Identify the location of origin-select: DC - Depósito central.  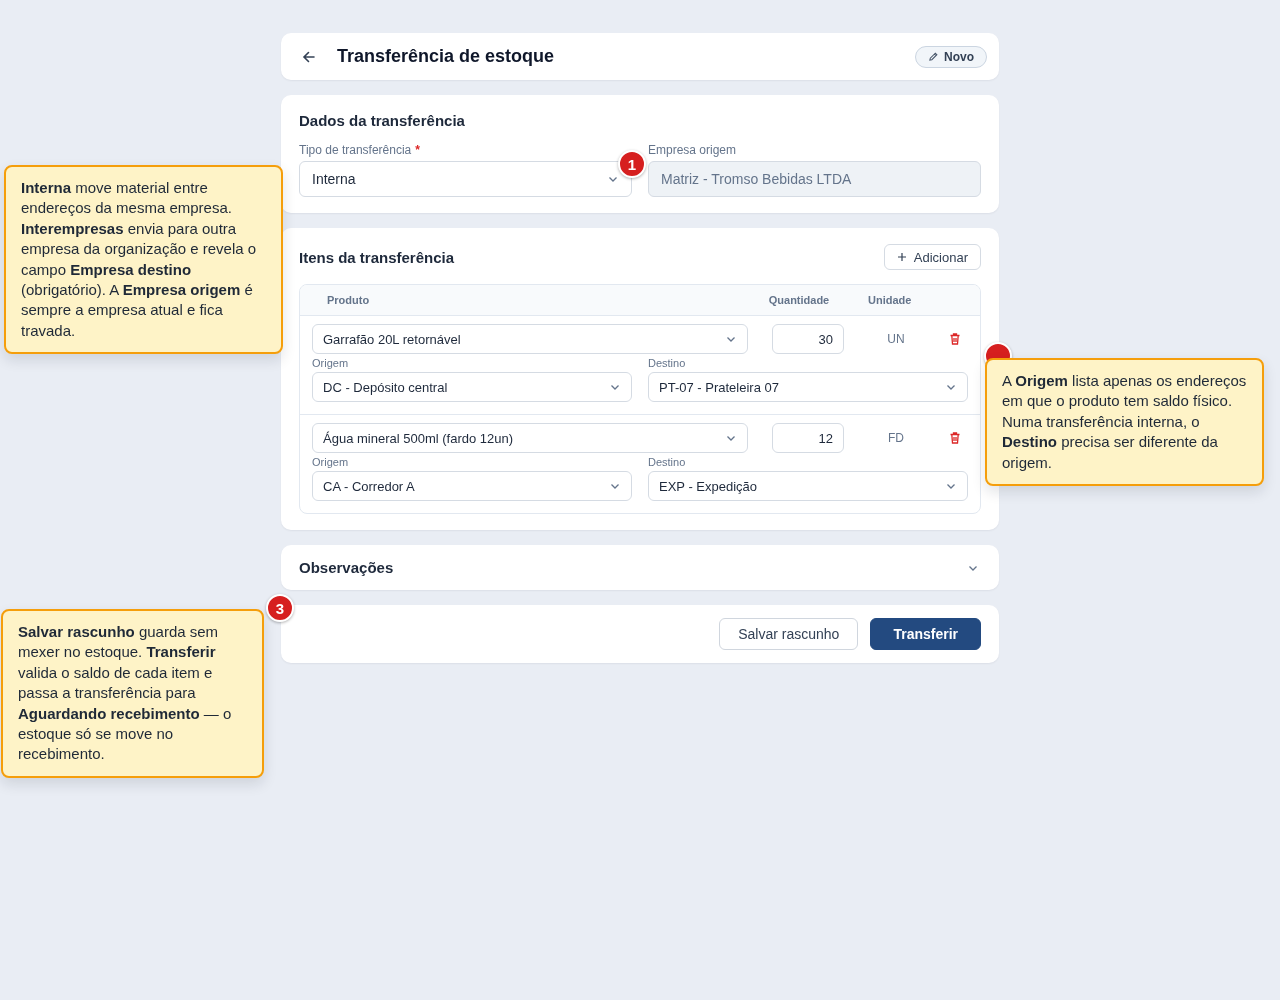
(472, 387).